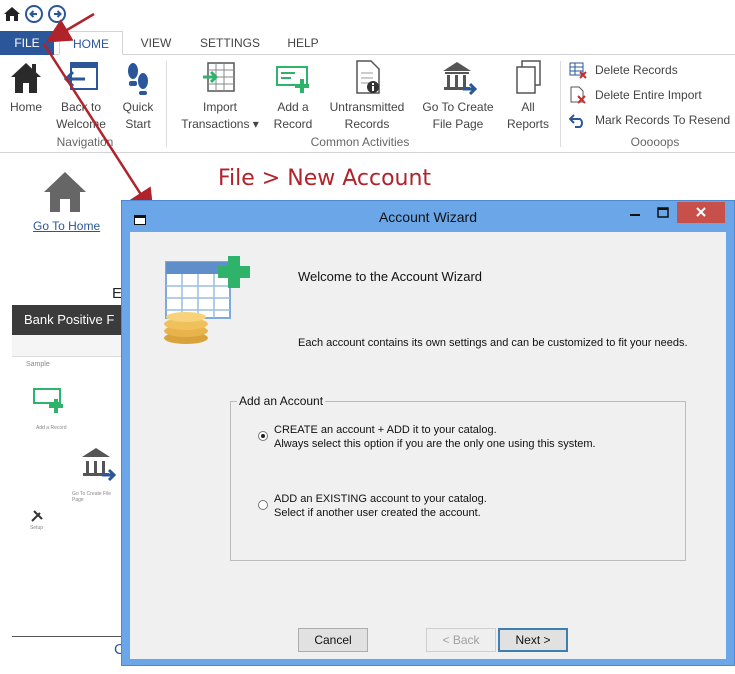 Image resolution: width=735 pixels, height=674 pixels. Describe the element at coordinates (208, 302) in the screenshot. I see `wizard-graphic-icon` at that location.